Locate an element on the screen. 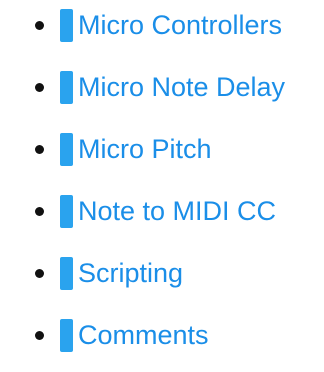  link-micro-controllers: Micro Controllers is located at coordinates (180, 25).